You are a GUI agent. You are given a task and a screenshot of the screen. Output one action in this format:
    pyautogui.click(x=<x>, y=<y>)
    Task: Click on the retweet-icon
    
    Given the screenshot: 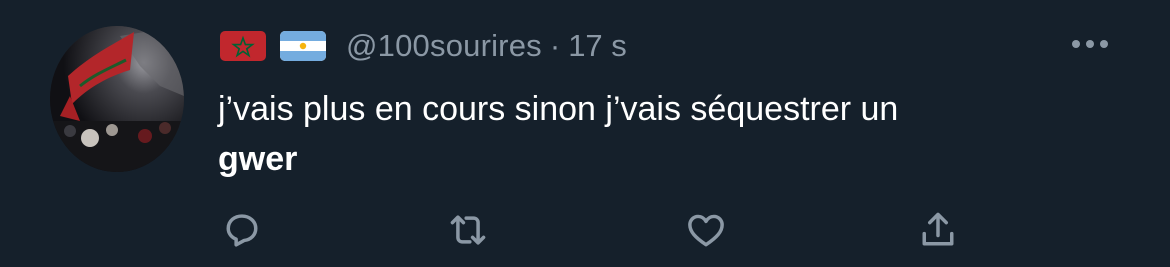 What is the action you would take?
    pyautogui.click(x=468, y=230)
    